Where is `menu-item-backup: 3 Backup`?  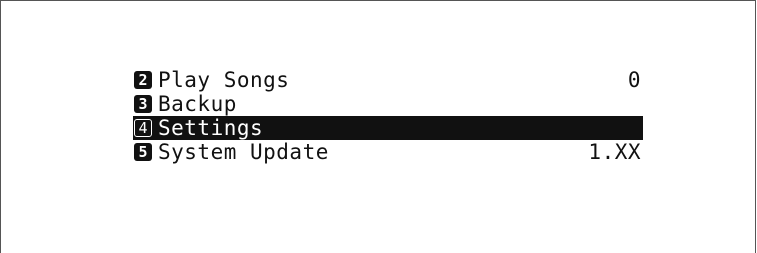
menu-item-backup: 3 Backup is located at coordinates (388, 104).